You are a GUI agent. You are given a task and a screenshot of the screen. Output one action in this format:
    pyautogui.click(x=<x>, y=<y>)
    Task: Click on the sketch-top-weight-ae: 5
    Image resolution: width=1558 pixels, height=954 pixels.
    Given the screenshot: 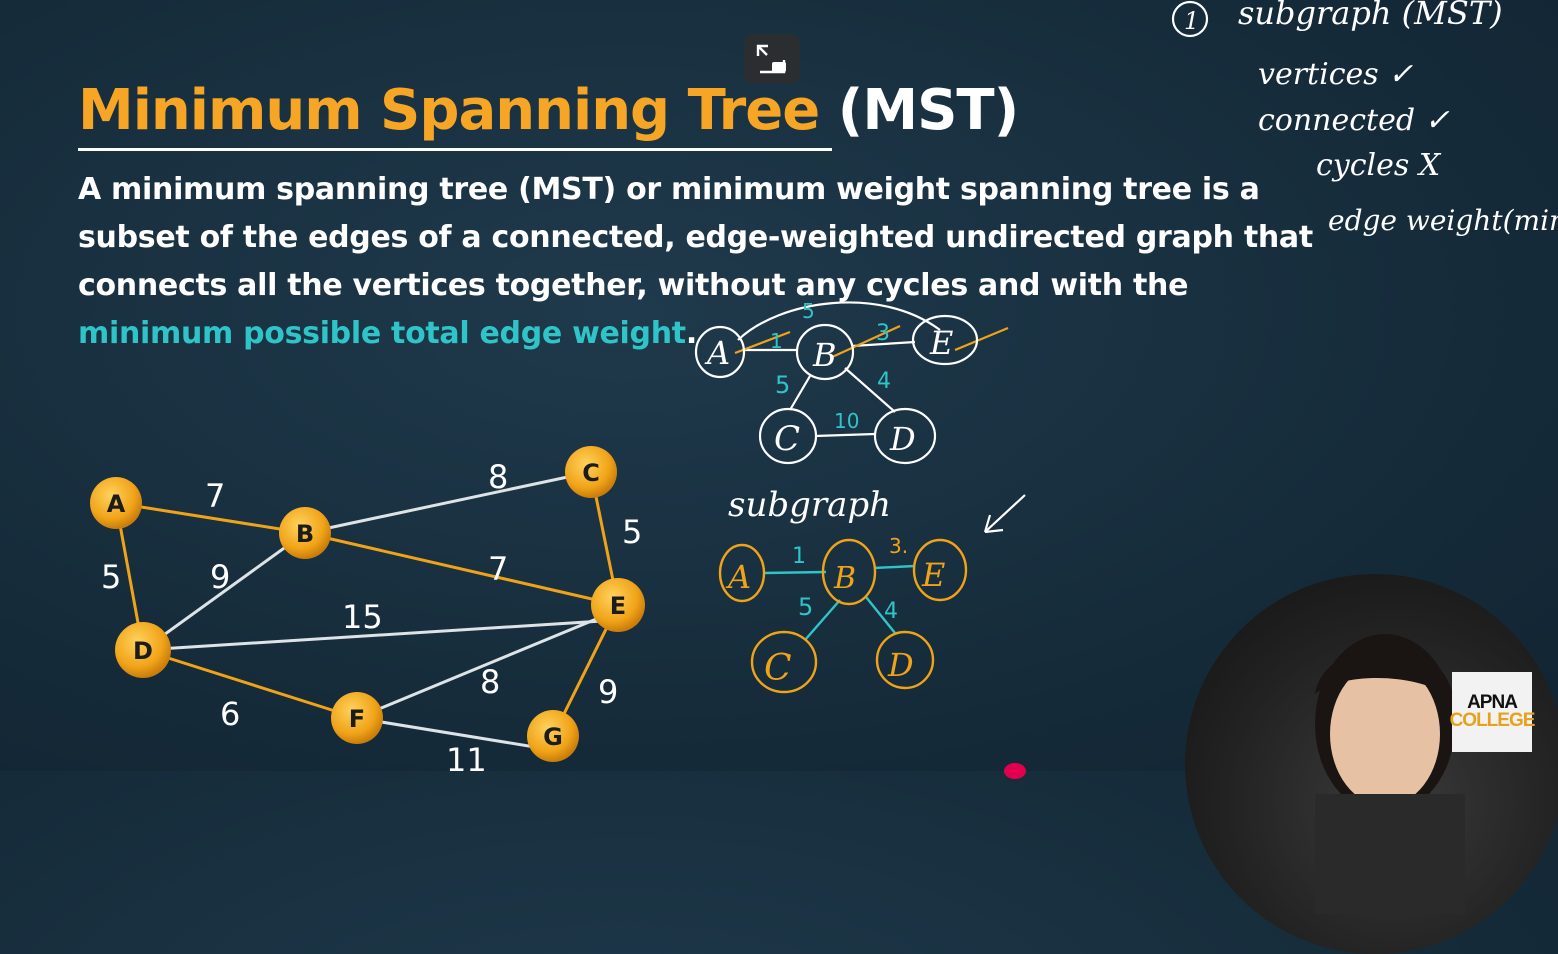 What is the action you would take?
    pyautogui.click(x=808, y=311)
    